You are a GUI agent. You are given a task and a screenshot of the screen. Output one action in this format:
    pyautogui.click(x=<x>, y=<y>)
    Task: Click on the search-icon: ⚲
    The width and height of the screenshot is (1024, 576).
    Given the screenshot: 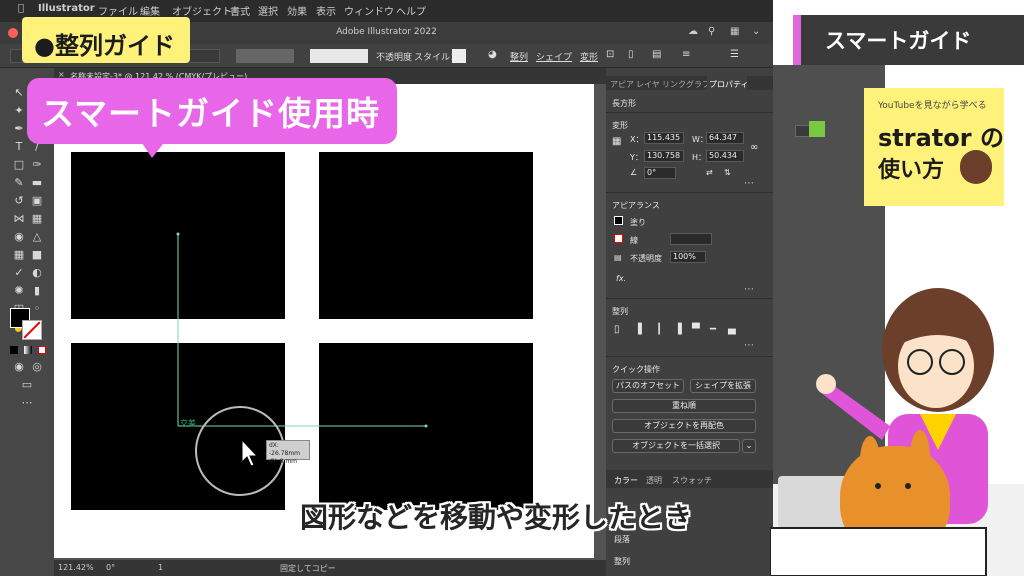 What is the action you would take?
    pyautogui.click(x=711, y=31)
    